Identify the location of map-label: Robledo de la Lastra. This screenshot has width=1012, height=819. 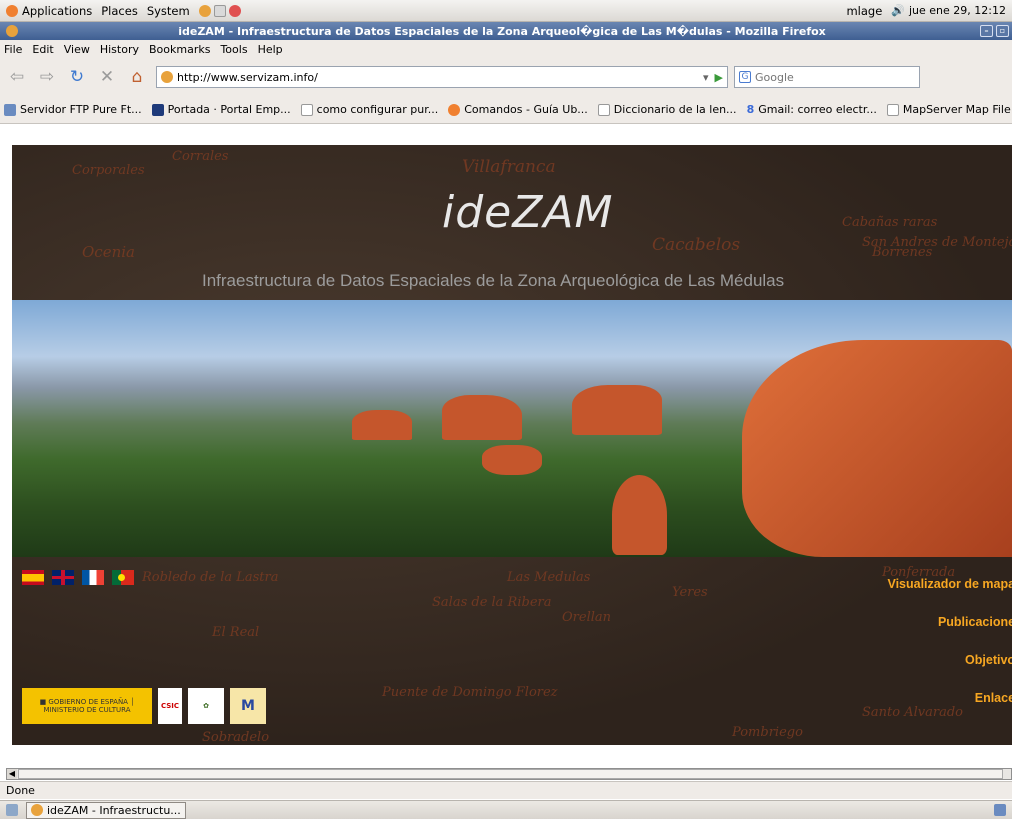
(210, 577).